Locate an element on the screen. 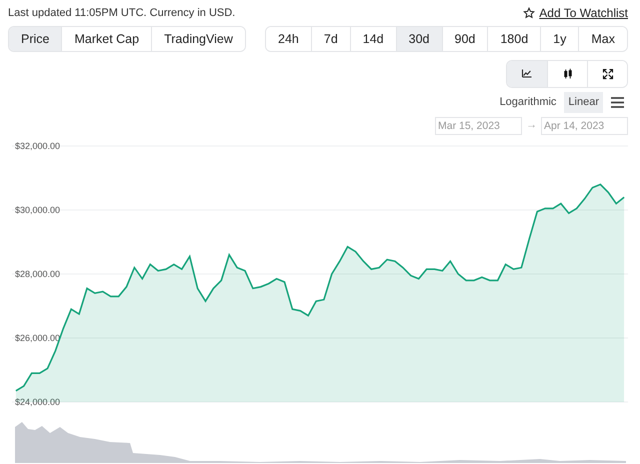 Image resolution: width=640 pixels, height=464 pixels. line-view-button is located at coordinates (527, 74).